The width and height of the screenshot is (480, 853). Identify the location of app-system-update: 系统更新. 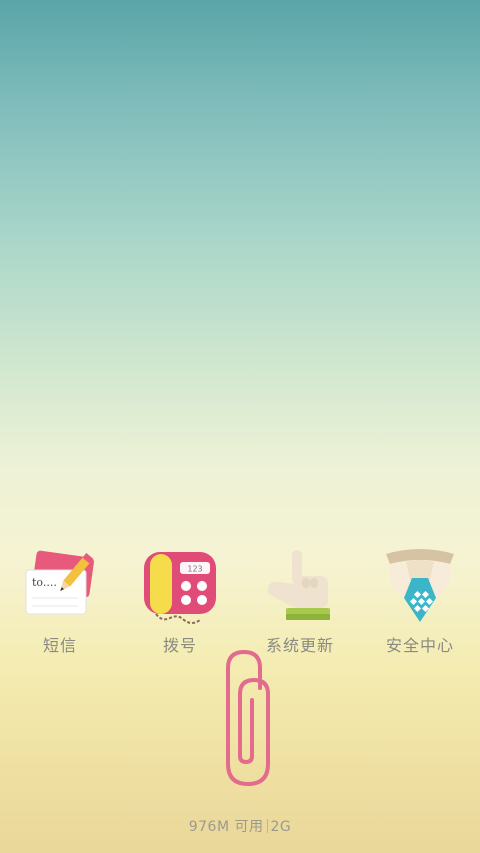
(300, 603).